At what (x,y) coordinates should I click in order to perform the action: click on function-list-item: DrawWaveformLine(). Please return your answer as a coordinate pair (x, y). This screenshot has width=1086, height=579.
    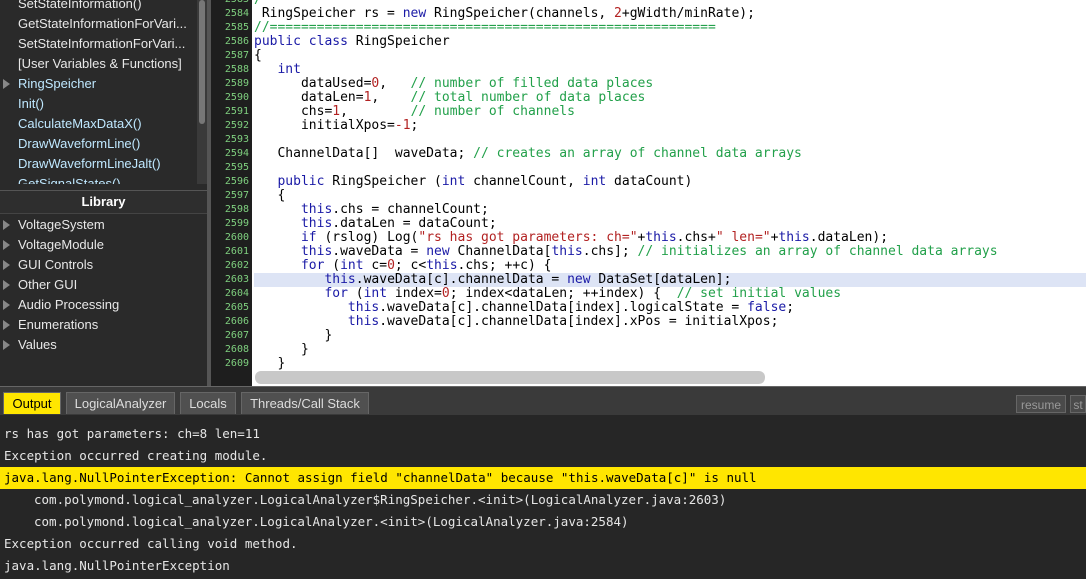
    Looking at the image, I should click on (79, 144).